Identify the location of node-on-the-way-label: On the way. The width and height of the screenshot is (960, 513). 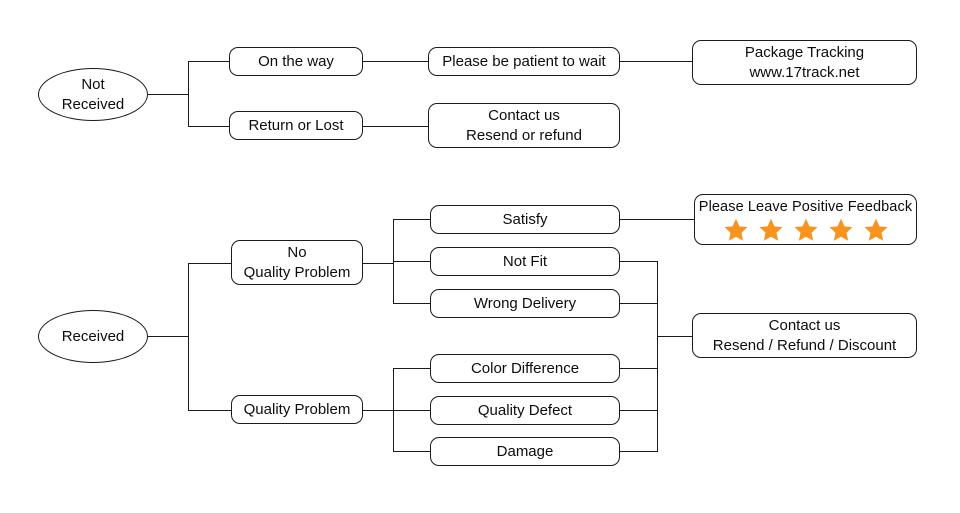
(296, 61).